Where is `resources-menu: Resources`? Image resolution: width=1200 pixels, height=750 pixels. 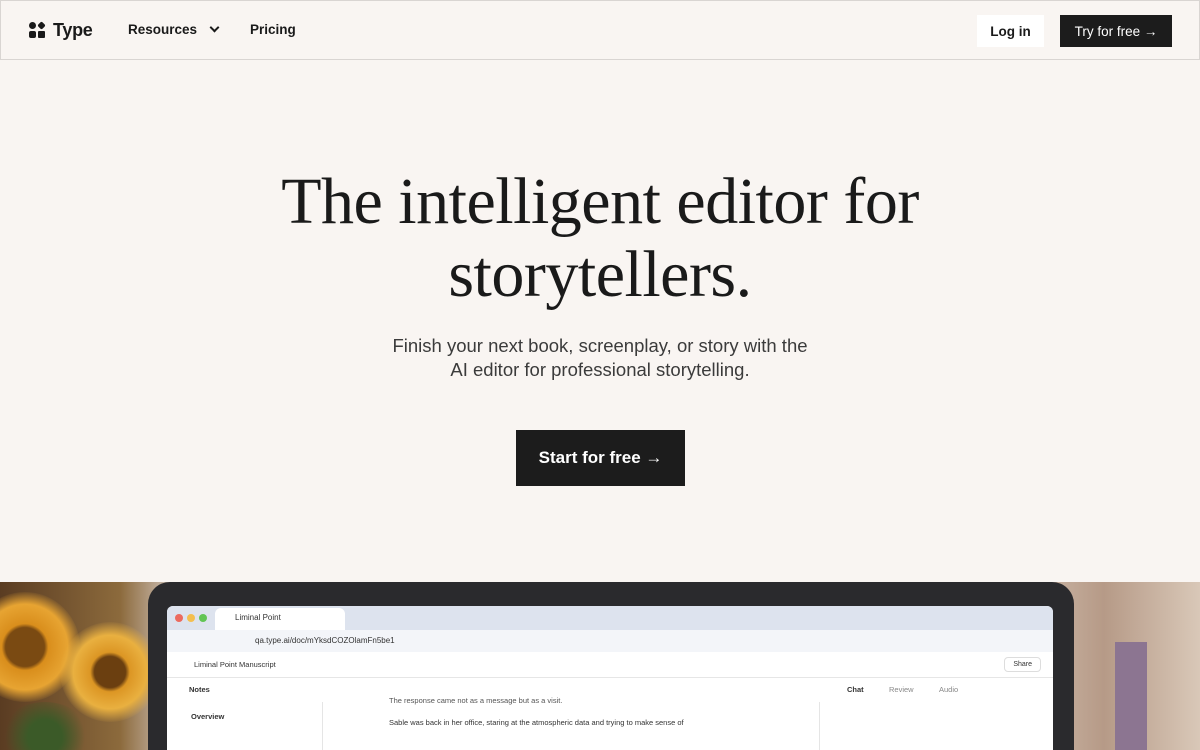 resources-menu: Resources is located at coordinates (174, 29).